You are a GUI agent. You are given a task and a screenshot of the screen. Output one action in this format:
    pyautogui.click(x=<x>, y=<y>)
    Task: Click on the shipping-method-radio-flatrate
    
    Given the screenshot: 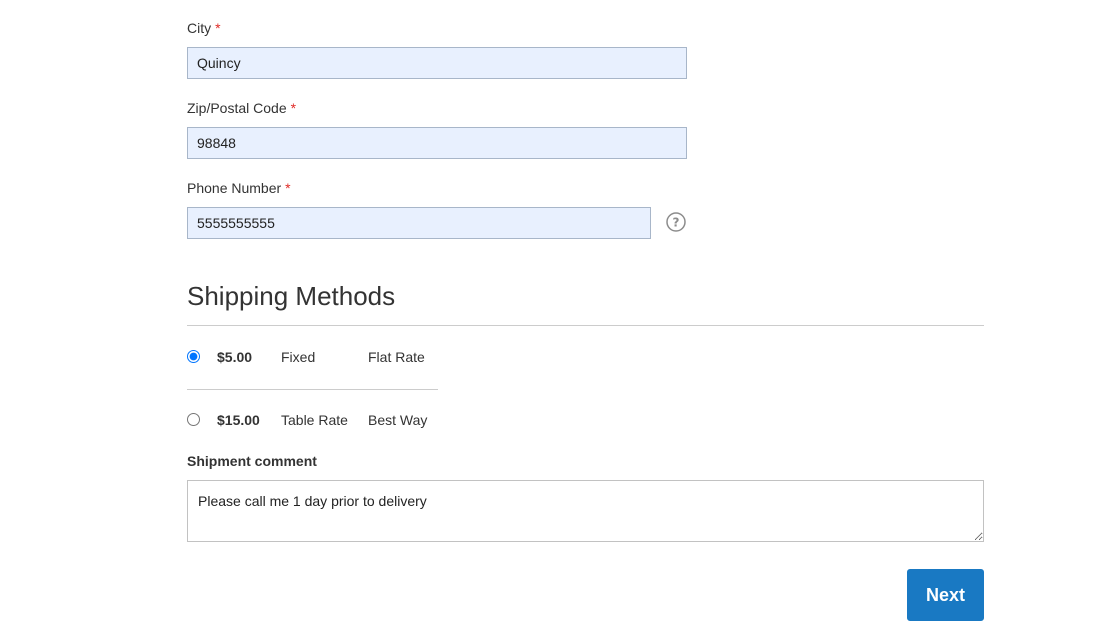 What is the action you would take?
    pyautogui.click(x=193, y=356)
    